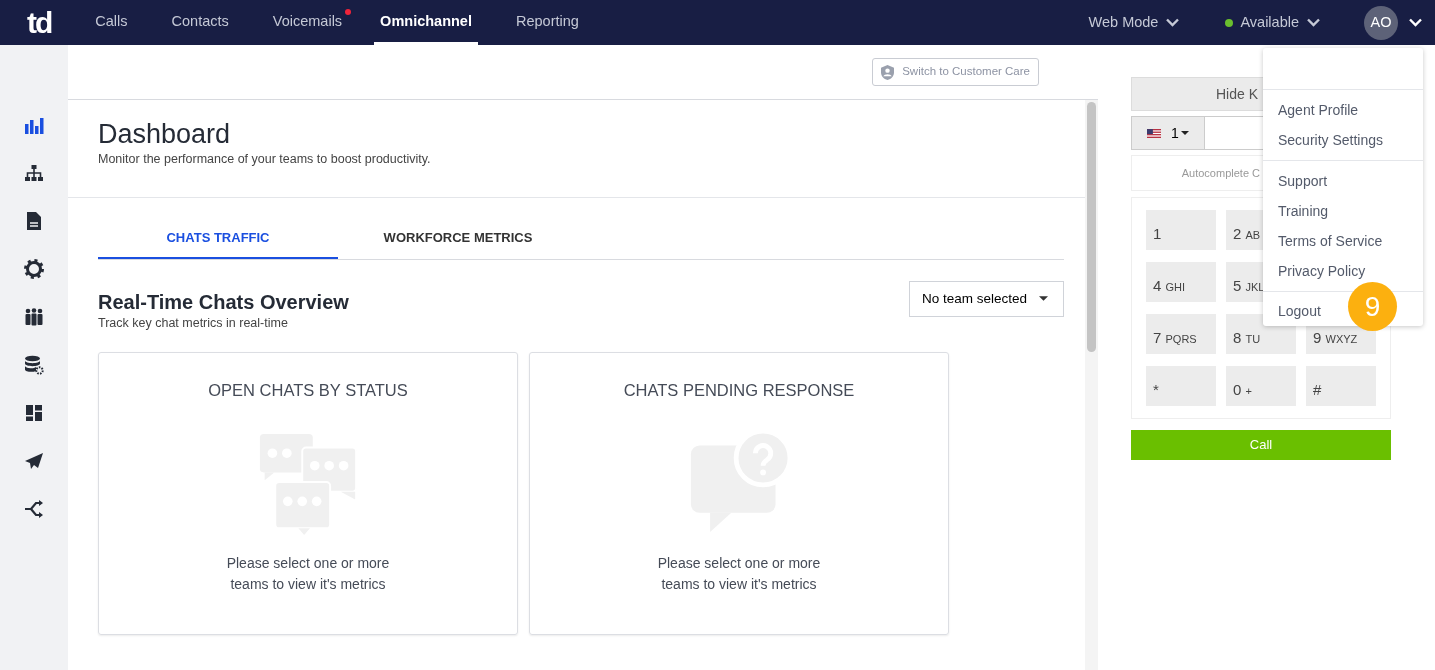  What do you see at coordinates (1261, 386) in the screenshot?
I see `keypad-key: 0 +` at bounding box center [1261, 386].